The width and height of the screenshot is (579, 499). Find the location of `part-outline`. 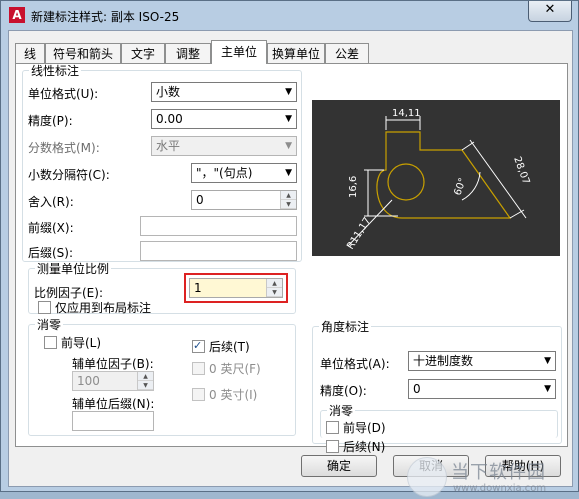

part-outline is located at coordinates (444, 175).